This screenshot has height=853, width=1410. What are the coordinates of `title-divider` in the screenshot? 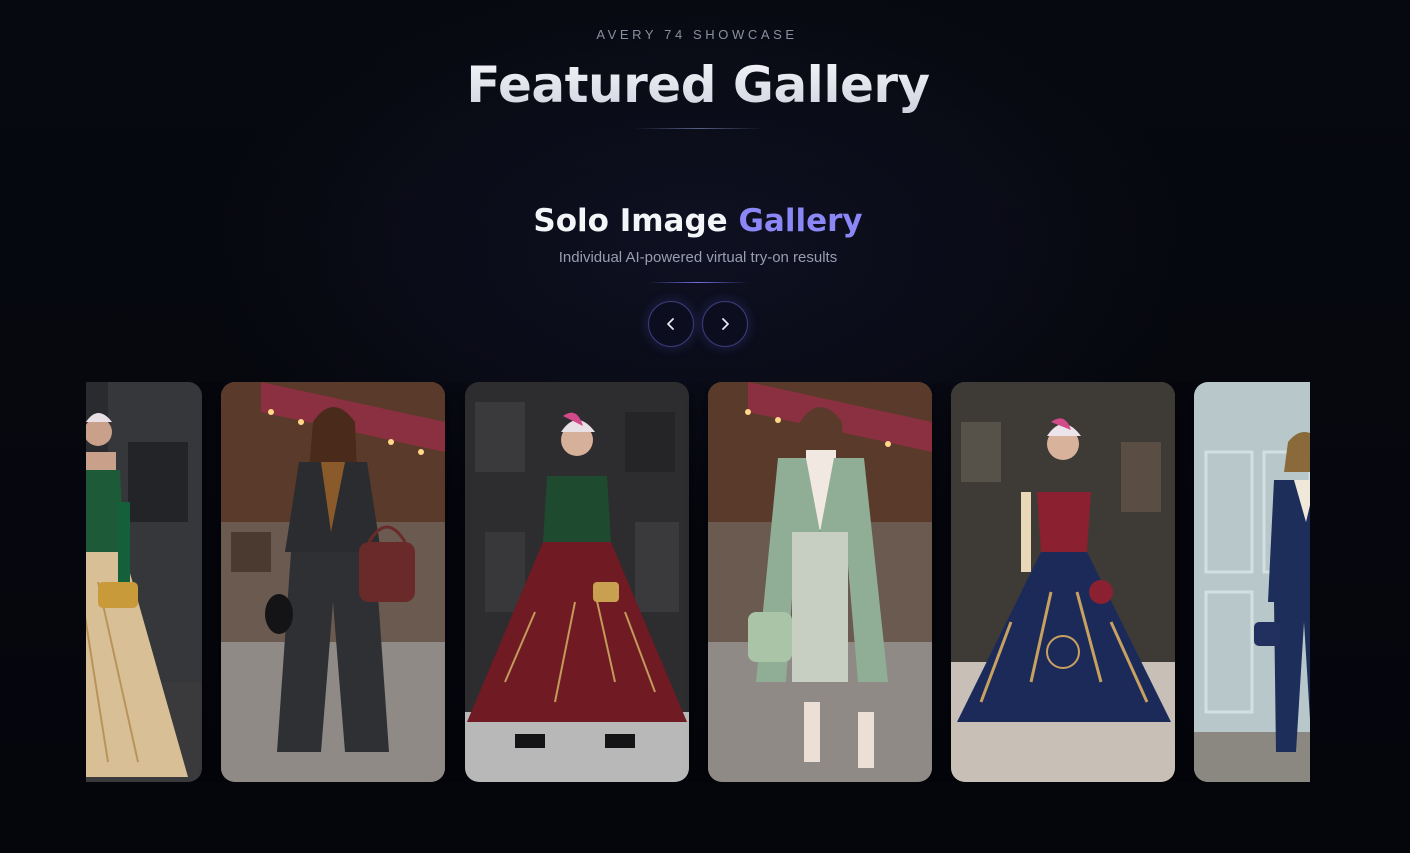 It's located at (699, 128).